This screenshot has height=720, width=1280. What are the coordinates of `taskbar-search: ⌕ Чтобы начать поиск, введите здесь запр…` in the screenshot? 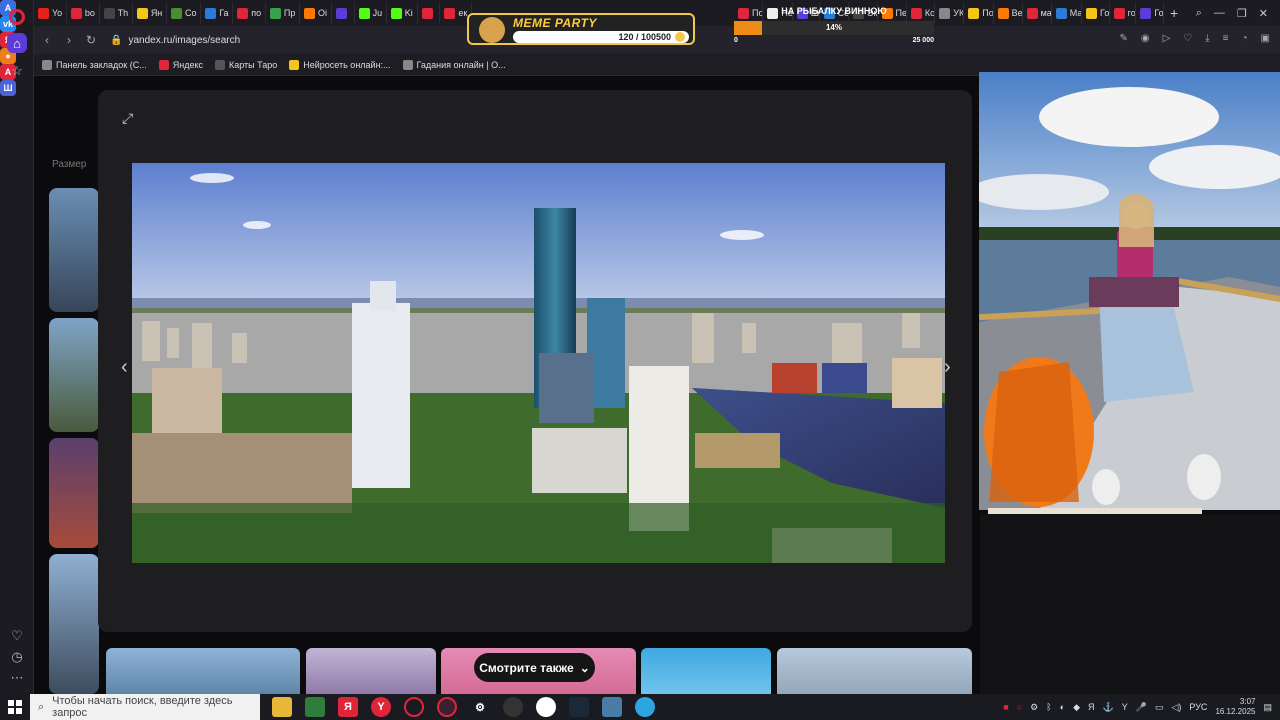 It's located at (145, 707).